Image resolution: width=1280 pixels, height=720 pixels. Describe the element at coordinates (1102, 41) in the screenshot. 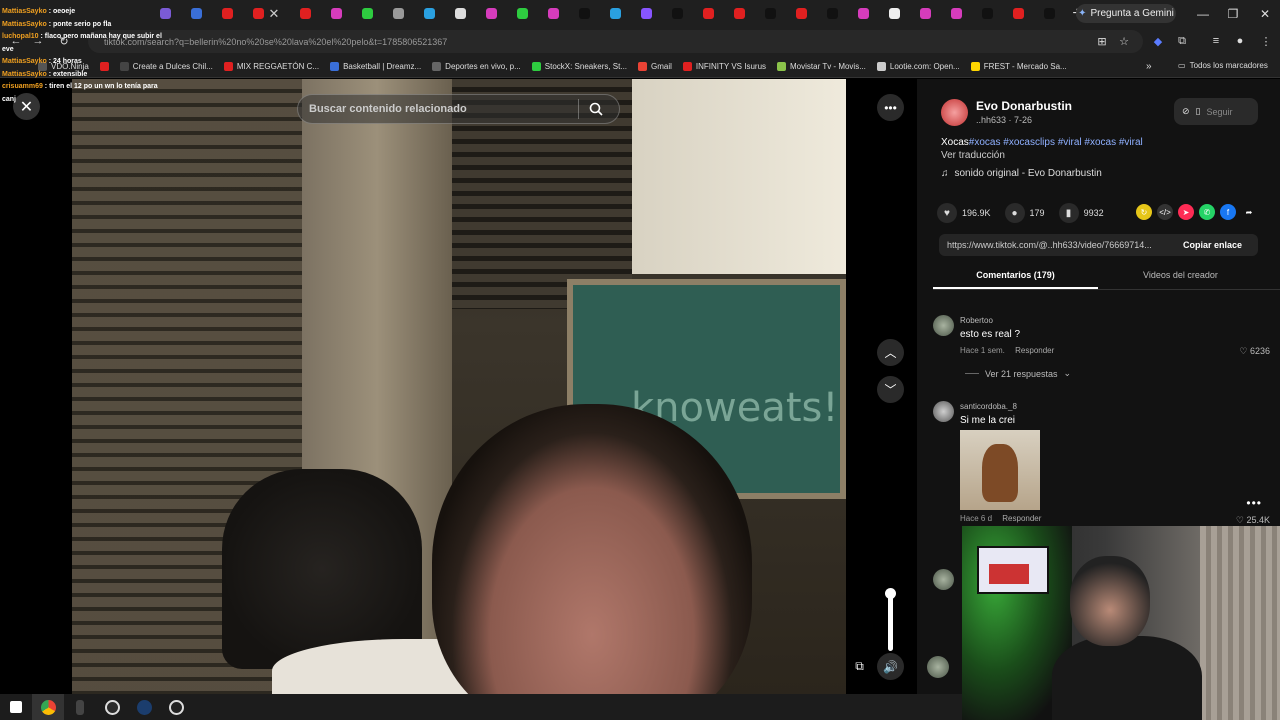

I see `install-app-icon: ⊞` at that location.